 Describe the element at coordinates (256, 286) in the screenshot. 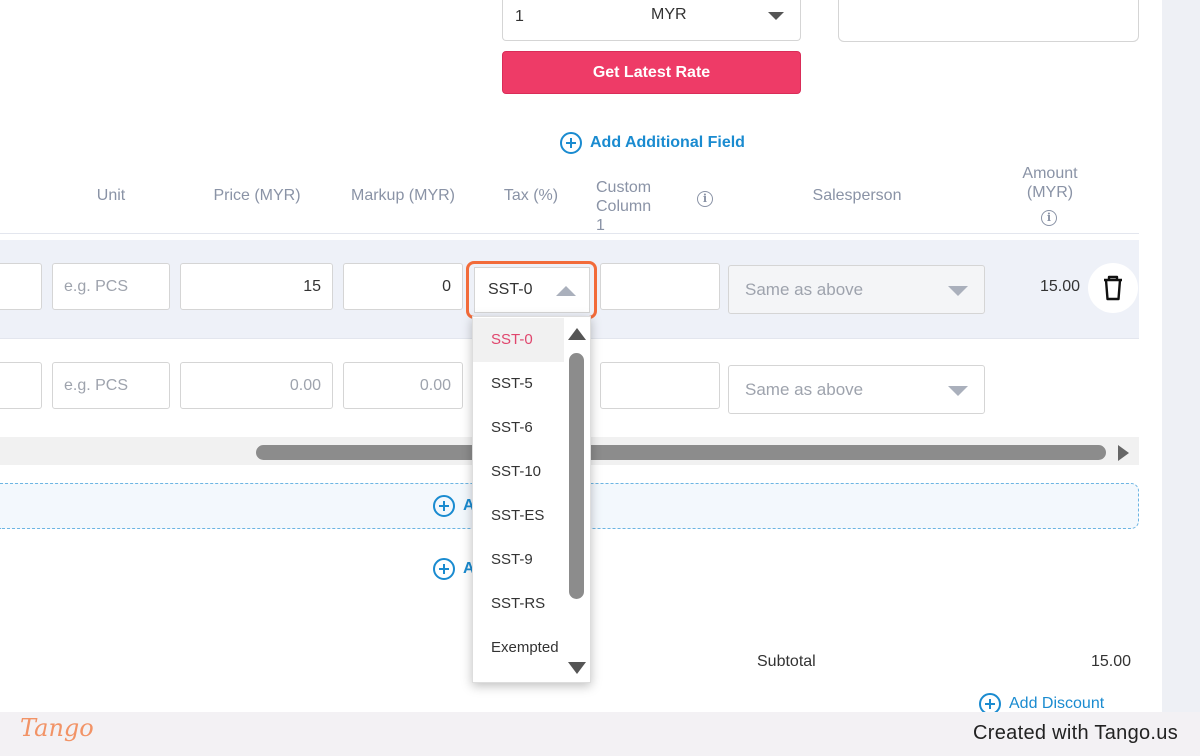

I see `price-input: 15` at that location.